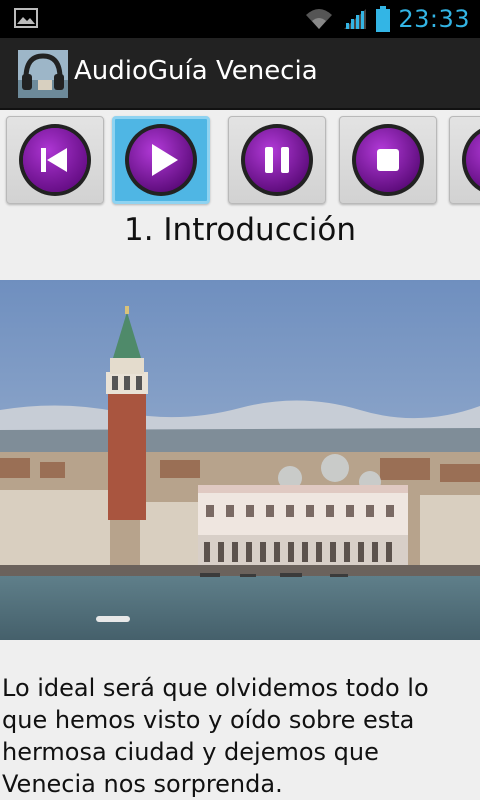 This screenshot has width=480, height=800. I want to click on app-title: AudioGuía Venecia, so click(196, 71).